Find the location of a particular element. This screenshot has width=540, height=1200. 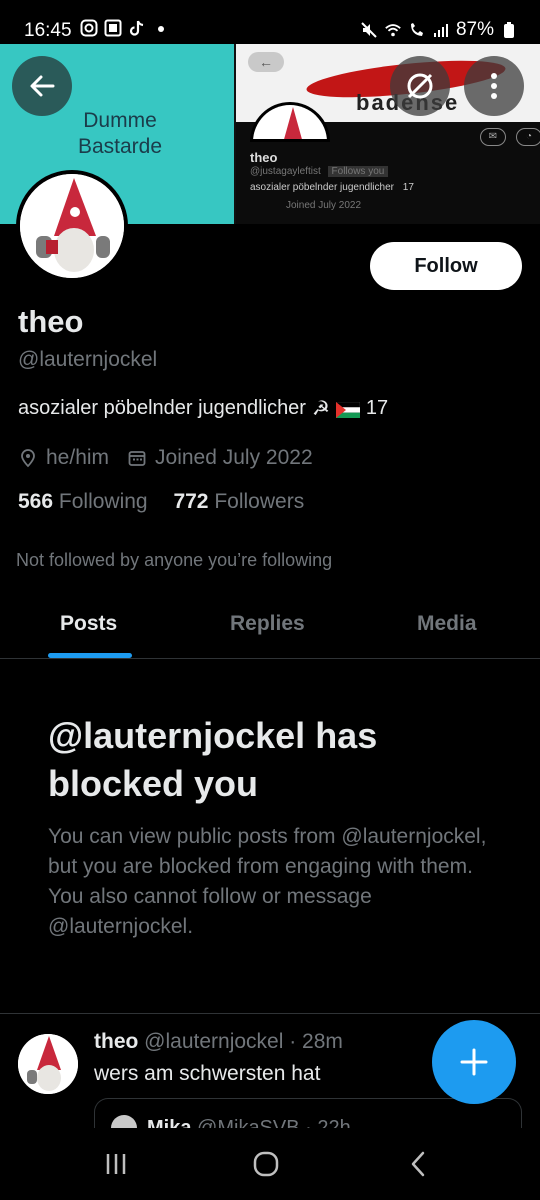

compose-button is located at coordinates (474, 1062).